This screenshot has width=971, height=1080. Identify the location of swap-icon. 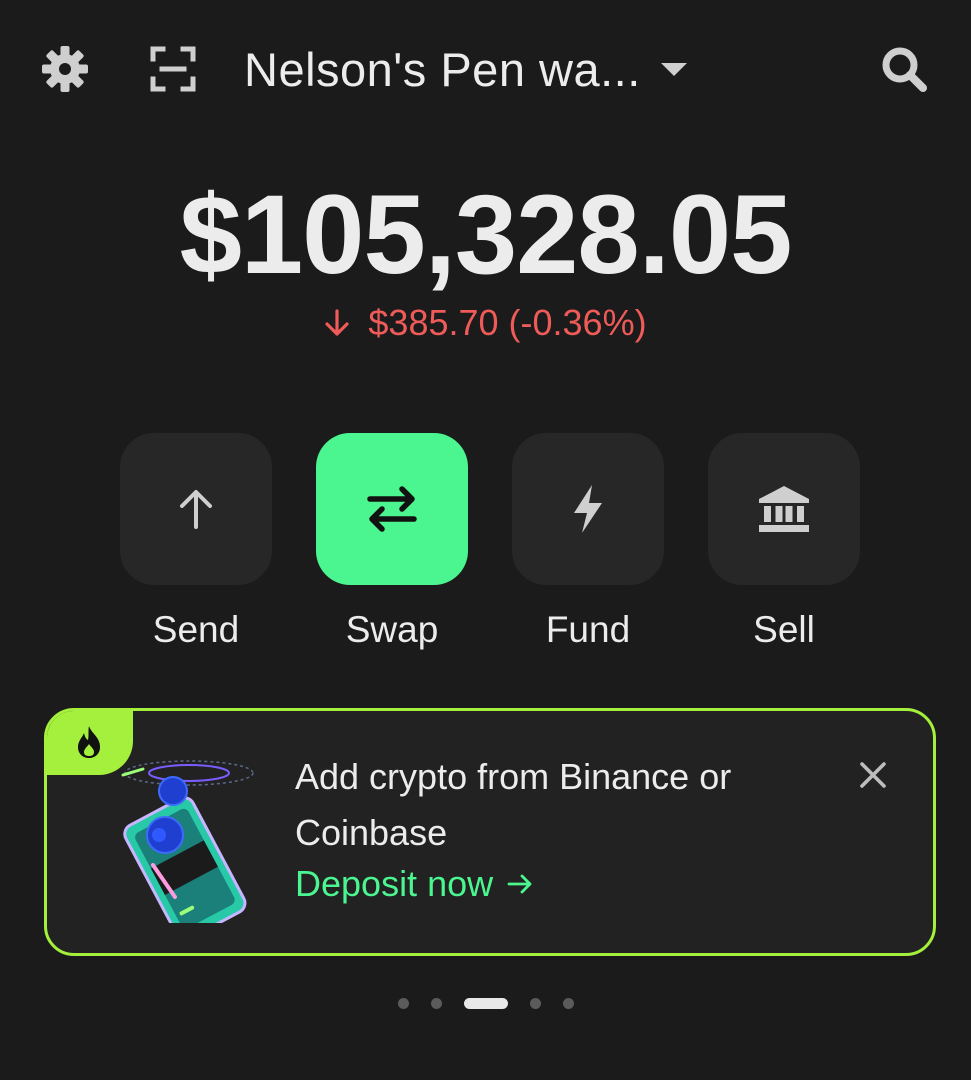
(392, 509).